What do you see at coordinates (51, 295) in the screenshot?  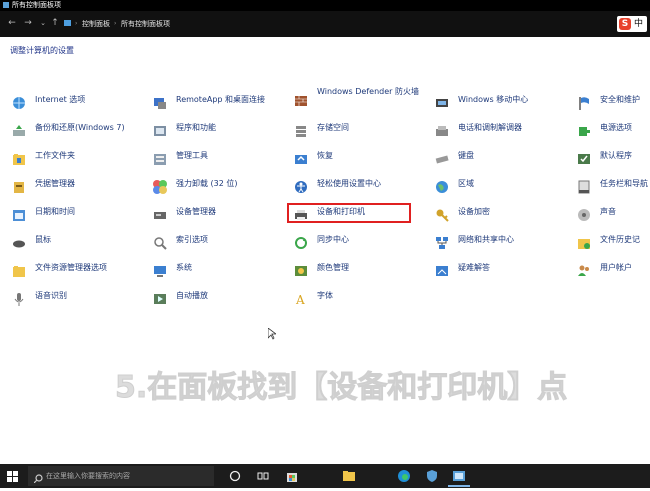 I see `item-label: 语音识别` at bounding box center [51, 295].